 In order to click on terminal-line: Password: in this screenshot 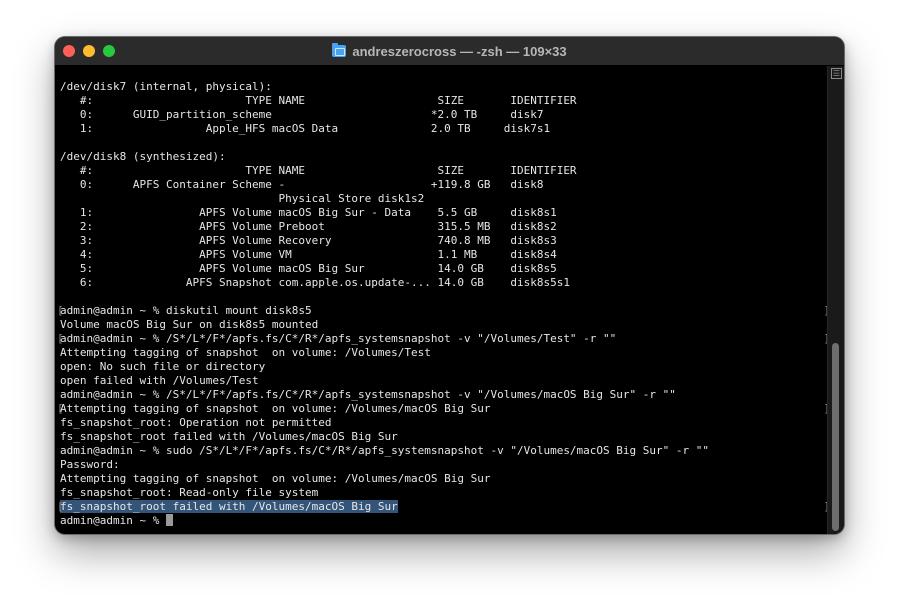, I will do `click(444, 465)`.